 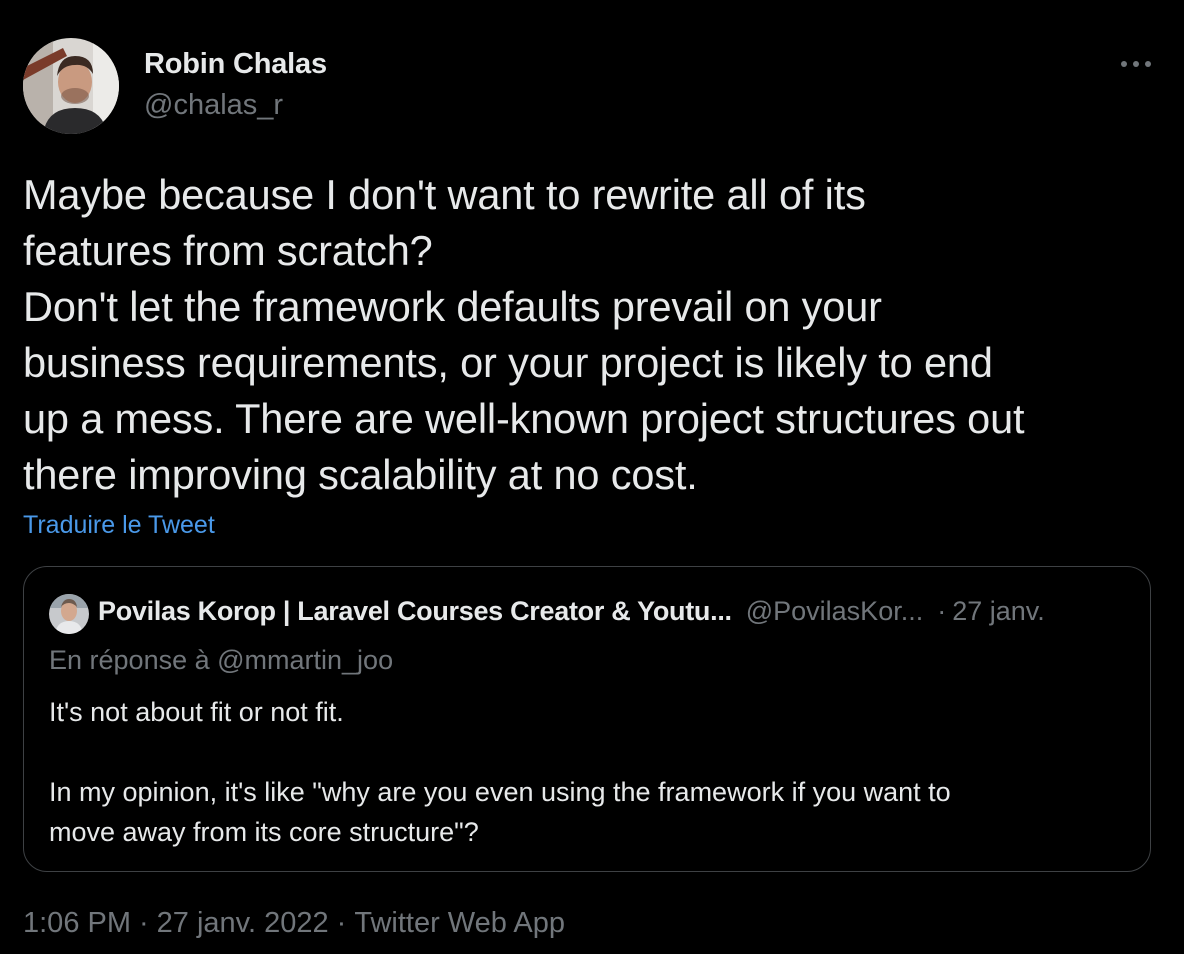 What do you see at coordinates (589, 752) in the screenshot?
I see `quoted-text-line` at bounding box center [589, 752].